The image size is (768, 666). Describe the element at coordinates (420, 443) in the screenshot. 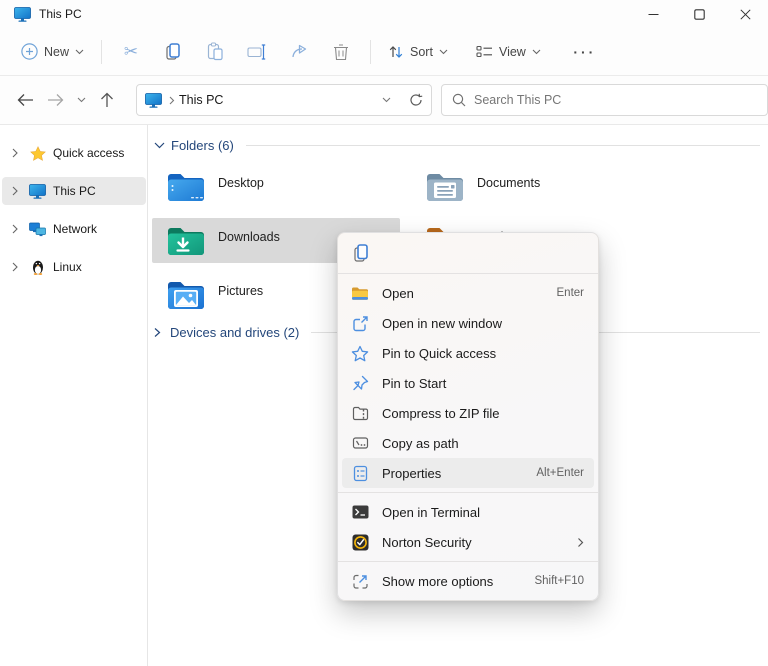

I see `menu-item-label: Copy as path` at that location.